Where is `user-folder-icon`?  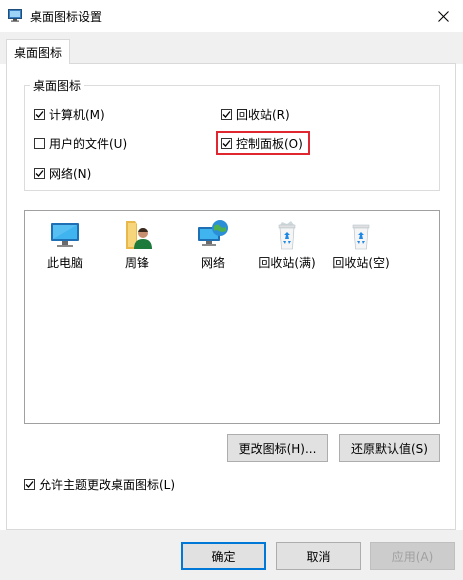 user-folder-icon is located at coordinates (139, 235).